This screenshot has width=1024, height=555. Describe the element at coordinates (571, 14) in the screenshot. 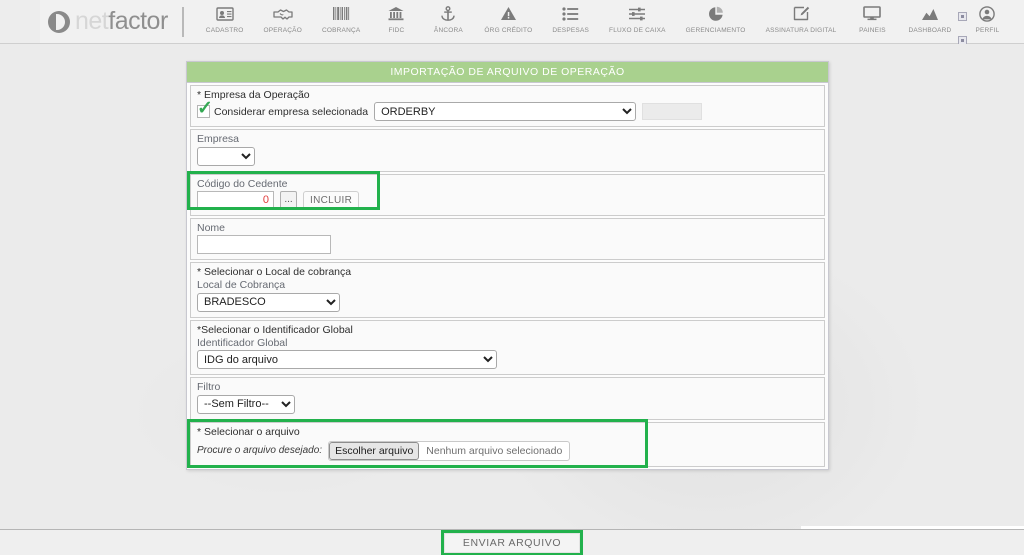

I see `list-icon` at that location.